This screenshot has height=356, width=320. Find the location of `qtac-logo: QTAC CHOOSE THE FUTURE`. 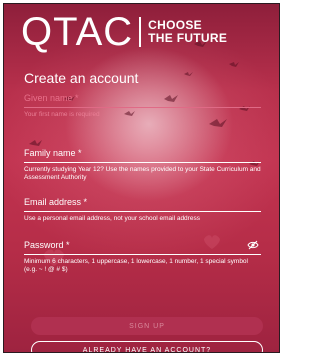

qtac-logo: QTAC CHOOSE THE FUTURE is located at coordinates (124, 32).